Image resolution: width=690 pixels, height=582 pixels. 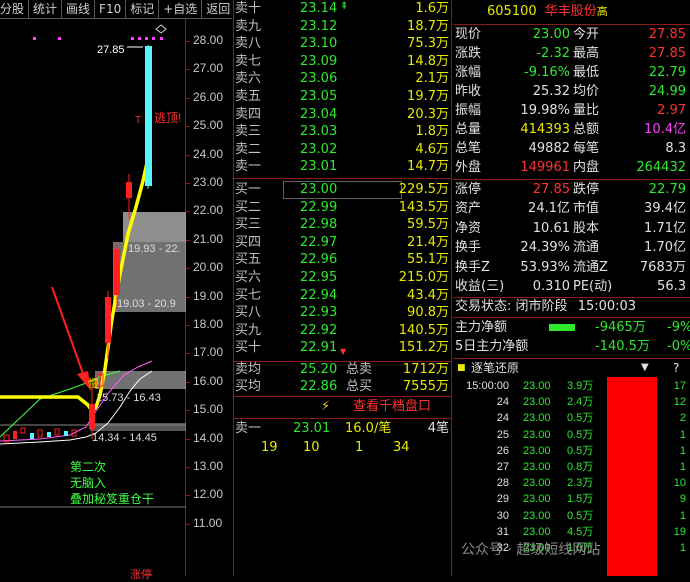 I want to click on sell-level-row: 卖五 23.05 19.7万, so click(x=342, y=97).